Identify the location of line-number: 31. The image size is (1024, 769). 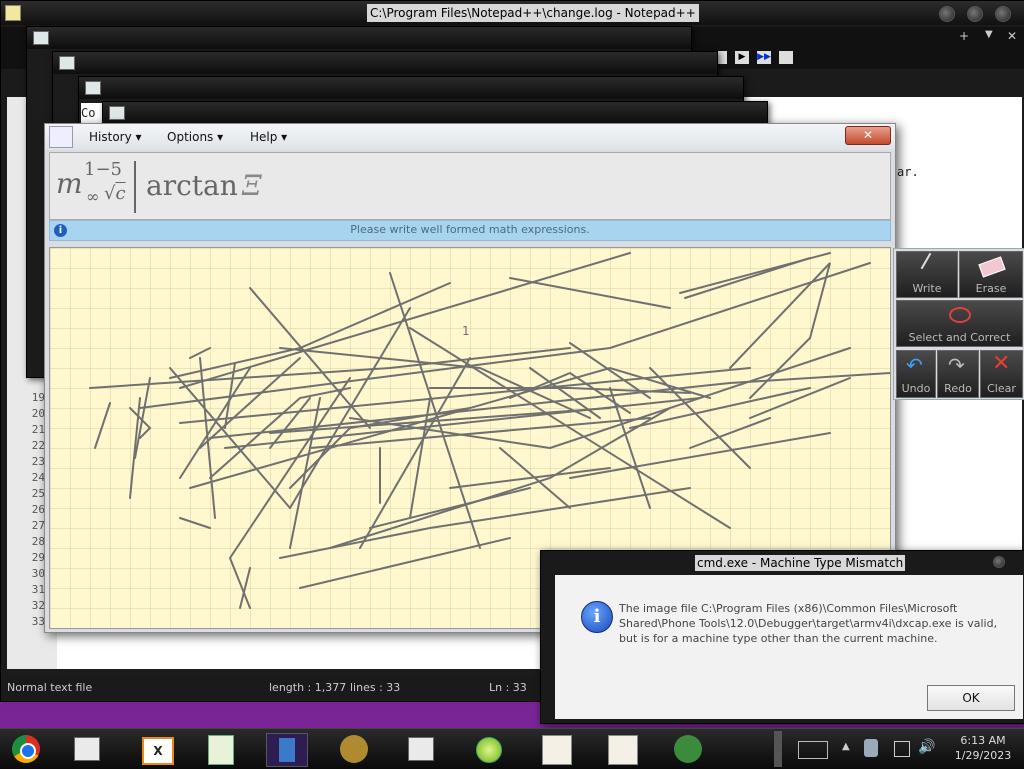
(38, 589).